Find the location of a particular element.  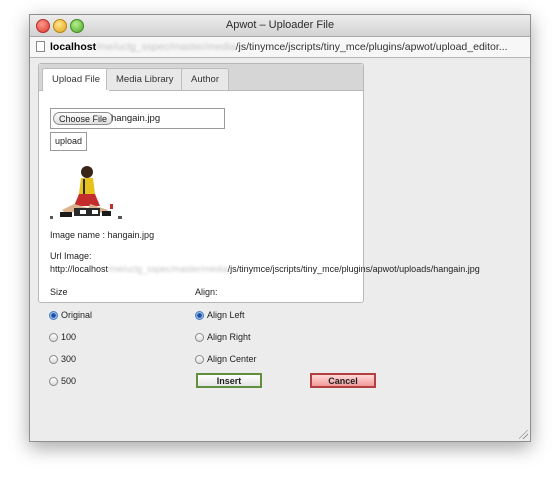

window-title: Apwot – Uploader File is located at coordinates (280, 25).